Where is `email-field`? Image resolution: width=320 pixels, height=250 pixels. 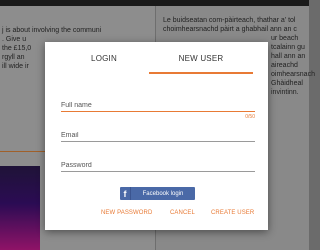 email-field is located at coordinates (158, 135).